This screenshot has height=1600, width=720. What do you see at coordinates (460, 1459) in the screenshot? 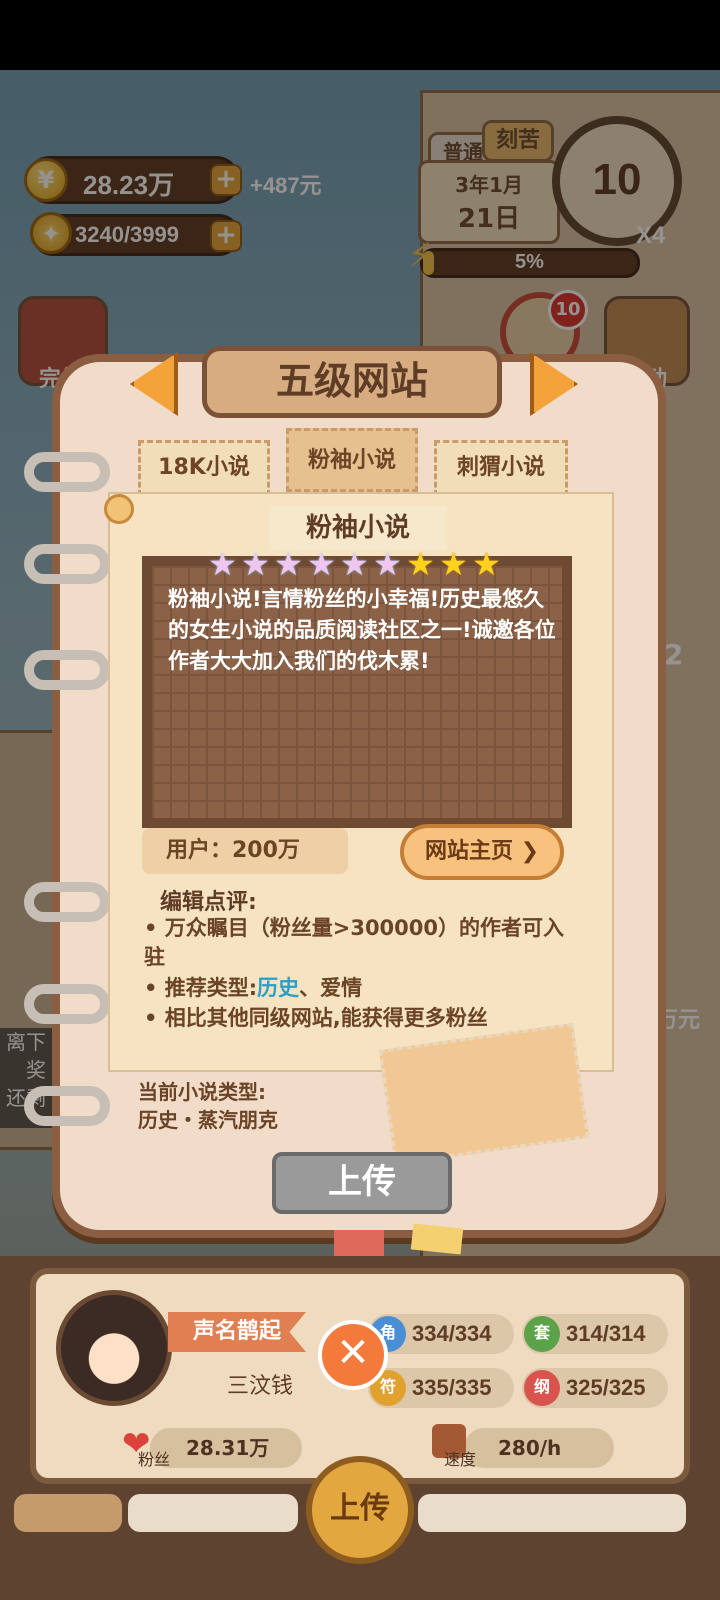
I see `speed-label: 速度` at bounding box center [460, 1459].